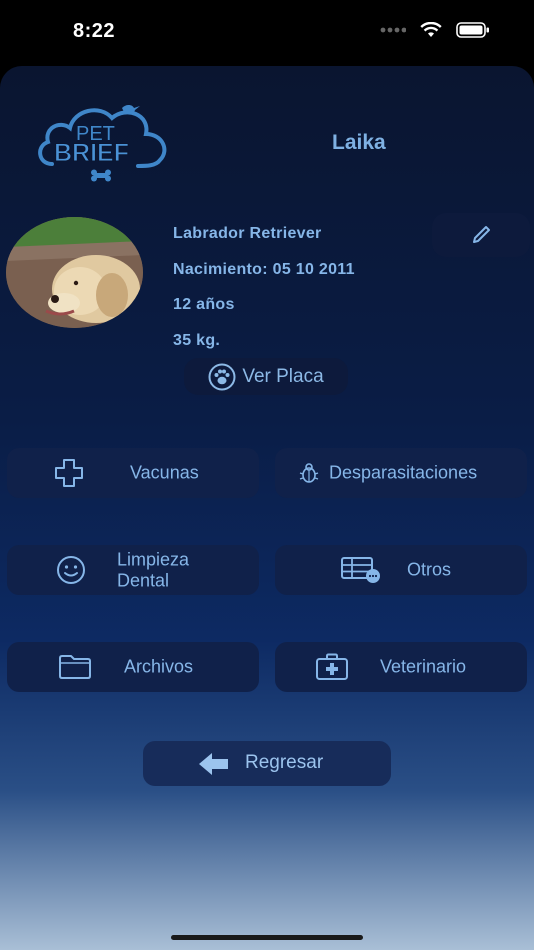 This screenshot has height=950, width=534. Describe the element at coordinates (101, 175) in the screenshot. I see `bone-icon` at that location.